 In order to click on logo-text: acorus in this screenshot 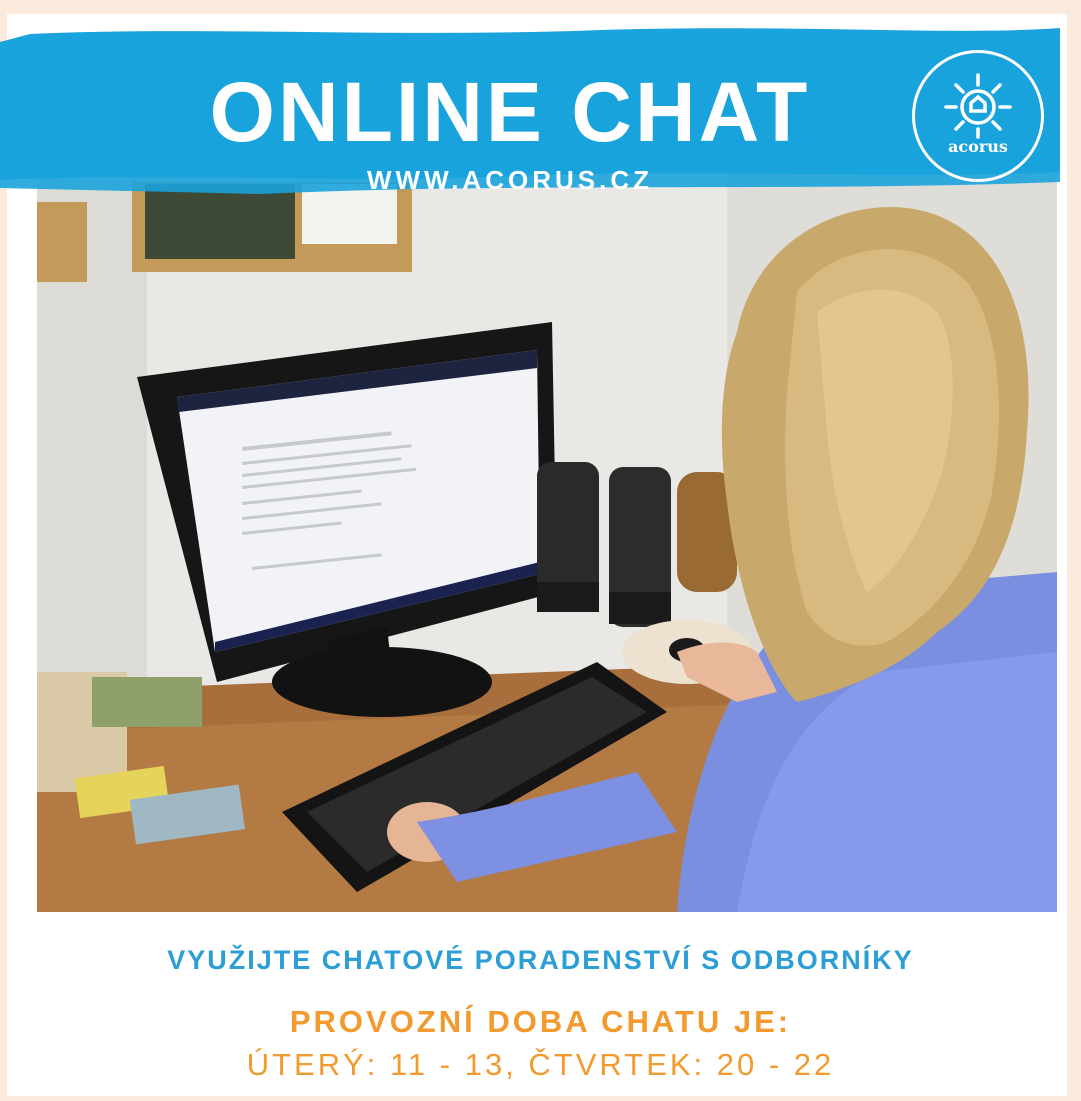, I will do `click(978, 146)`.